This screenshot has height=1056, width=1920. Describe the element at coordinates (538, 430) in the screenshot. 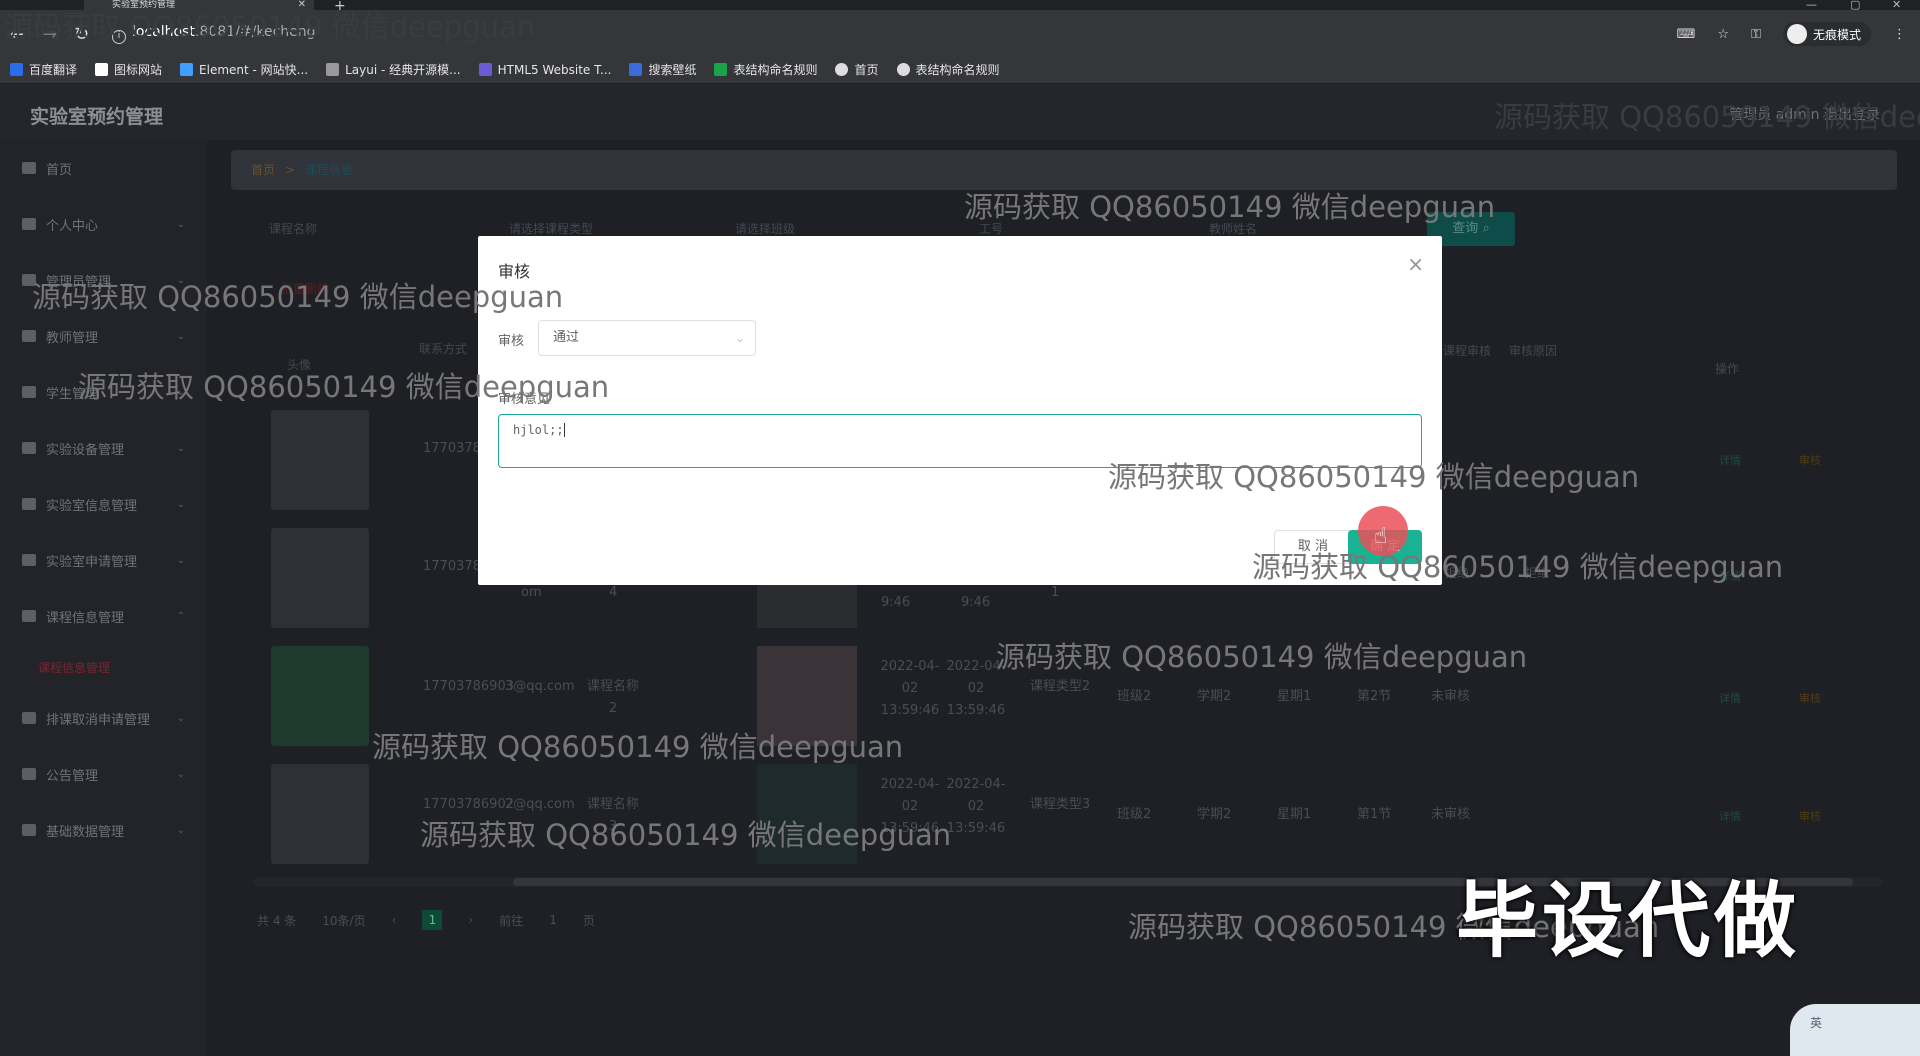

I see `opinion-text: hjlol;;` at that location.